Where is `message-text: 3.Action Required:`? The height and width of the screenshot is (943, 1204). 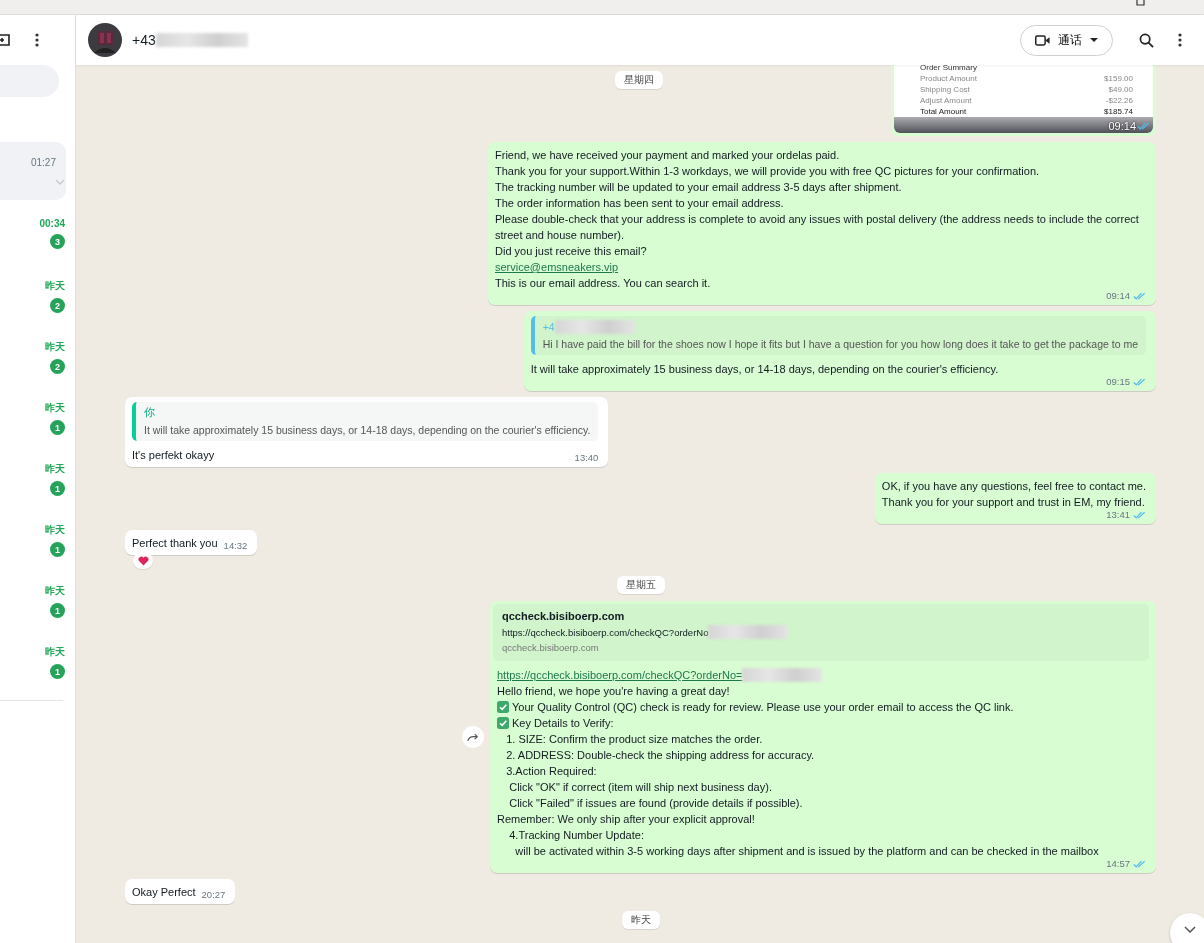 message-text: 3.Action Required: is located at coordinates (551, 771).